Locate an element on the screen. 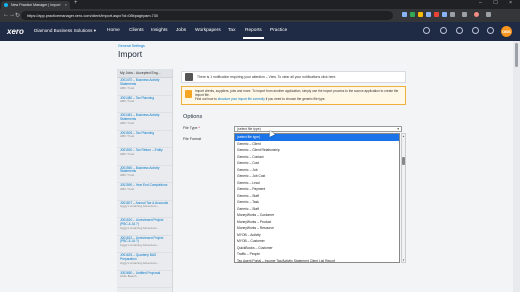  xero-favicon-icon is located at coordinates (6, 5).